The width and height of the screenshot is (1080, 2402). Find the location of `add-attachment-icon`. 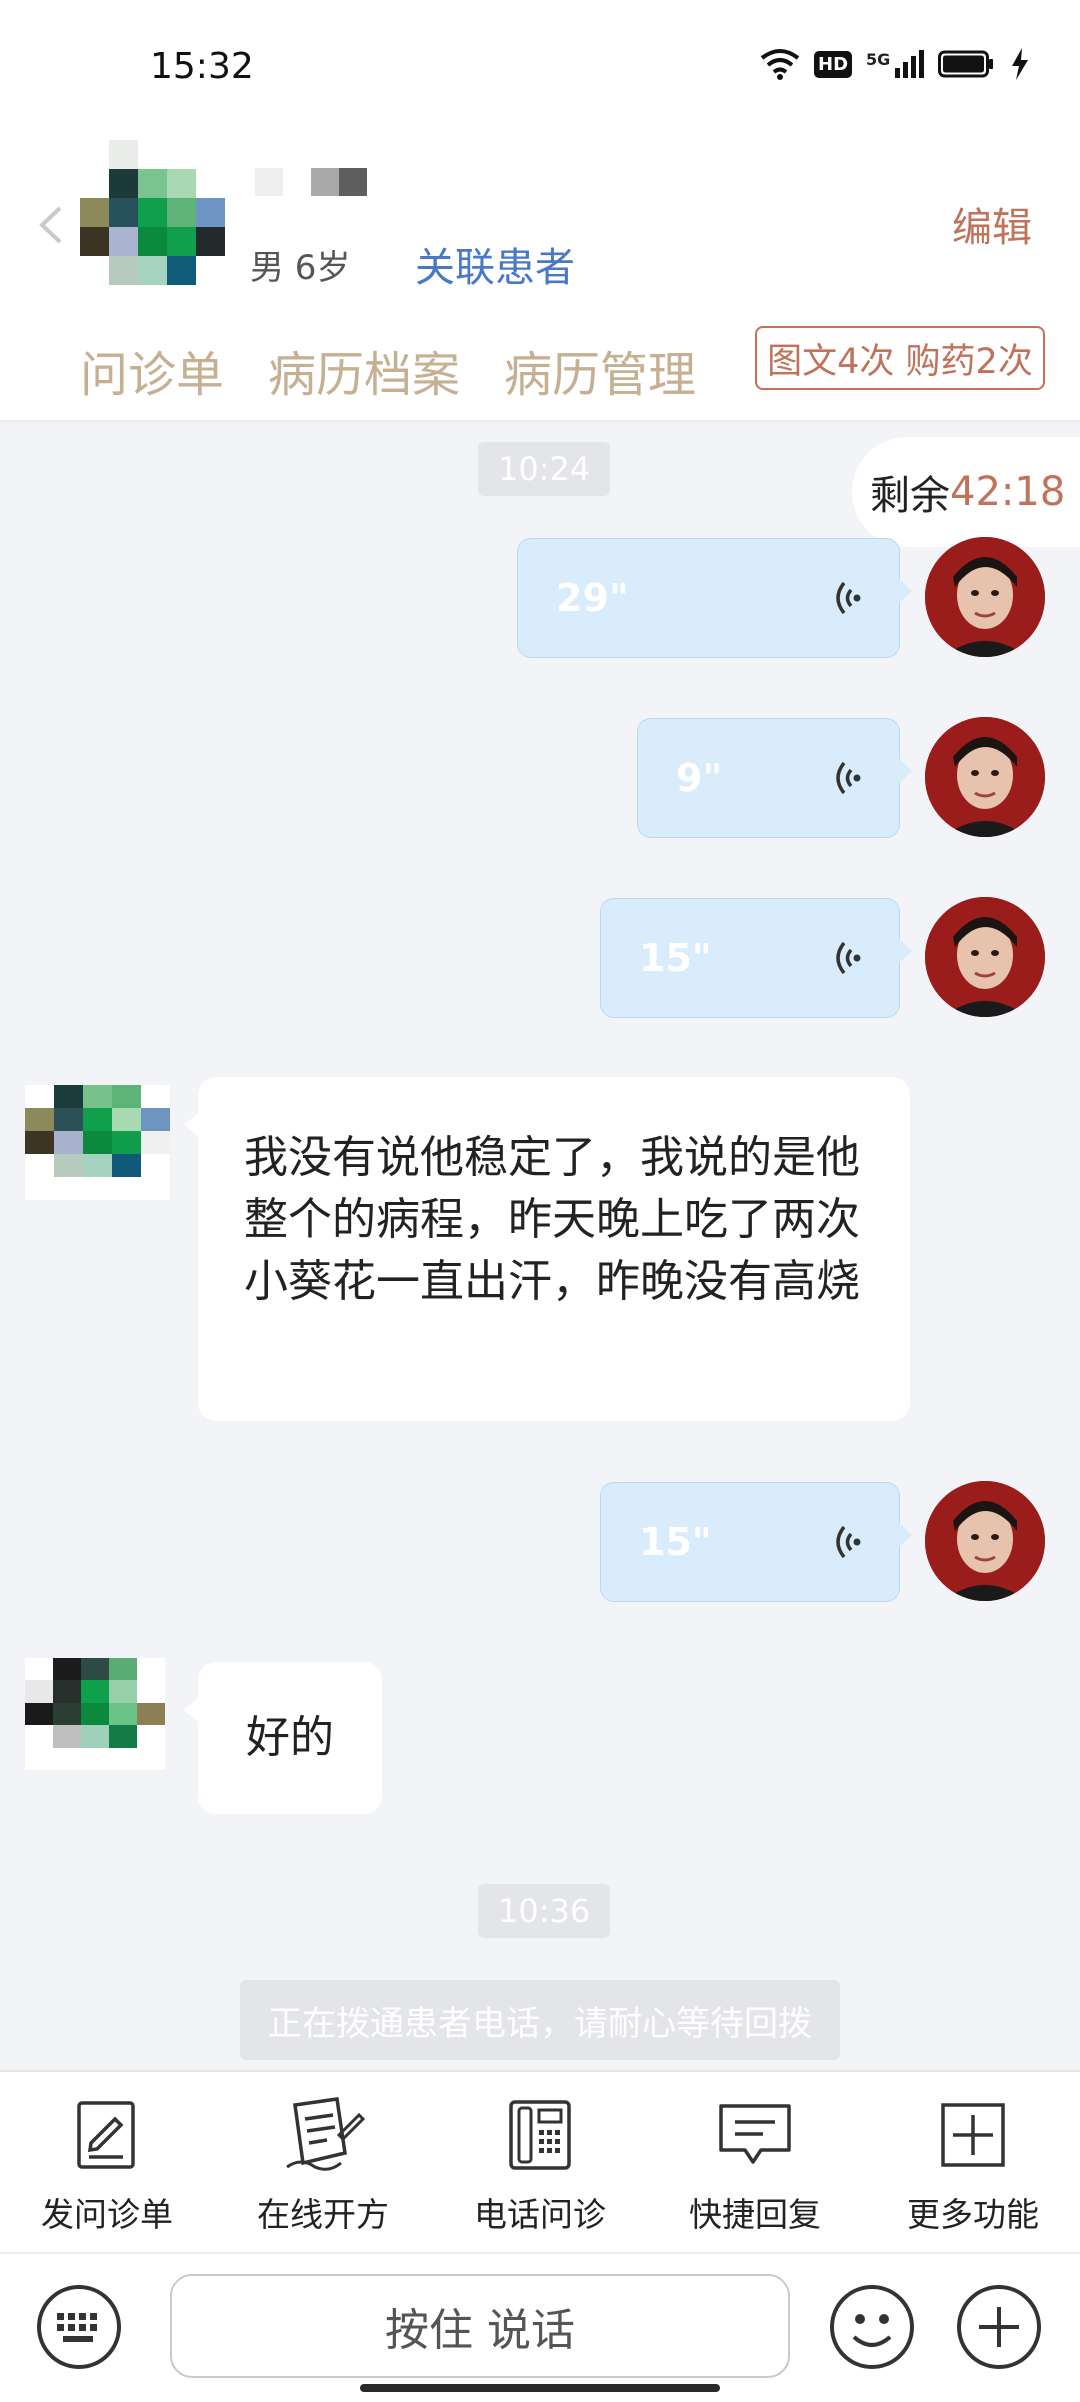

add-attachment-icon is located at coordinates (999, 2327).